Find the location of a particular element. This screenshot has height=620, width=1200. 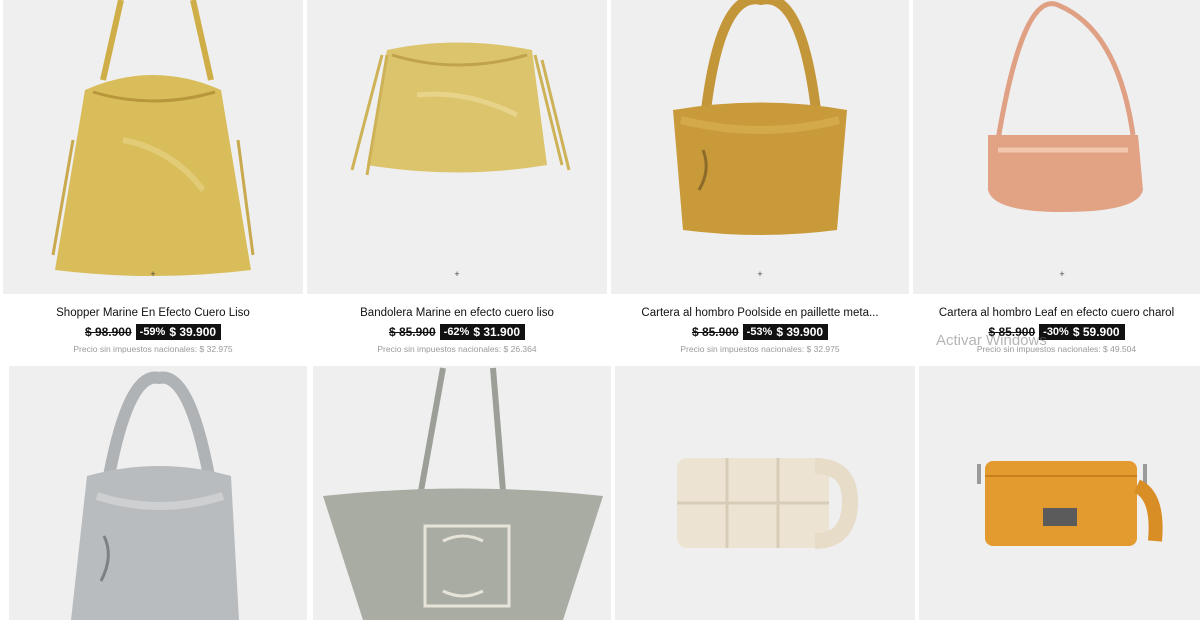

sale-badge: -53% $ 39.900 is located at coordinates (785, 332).